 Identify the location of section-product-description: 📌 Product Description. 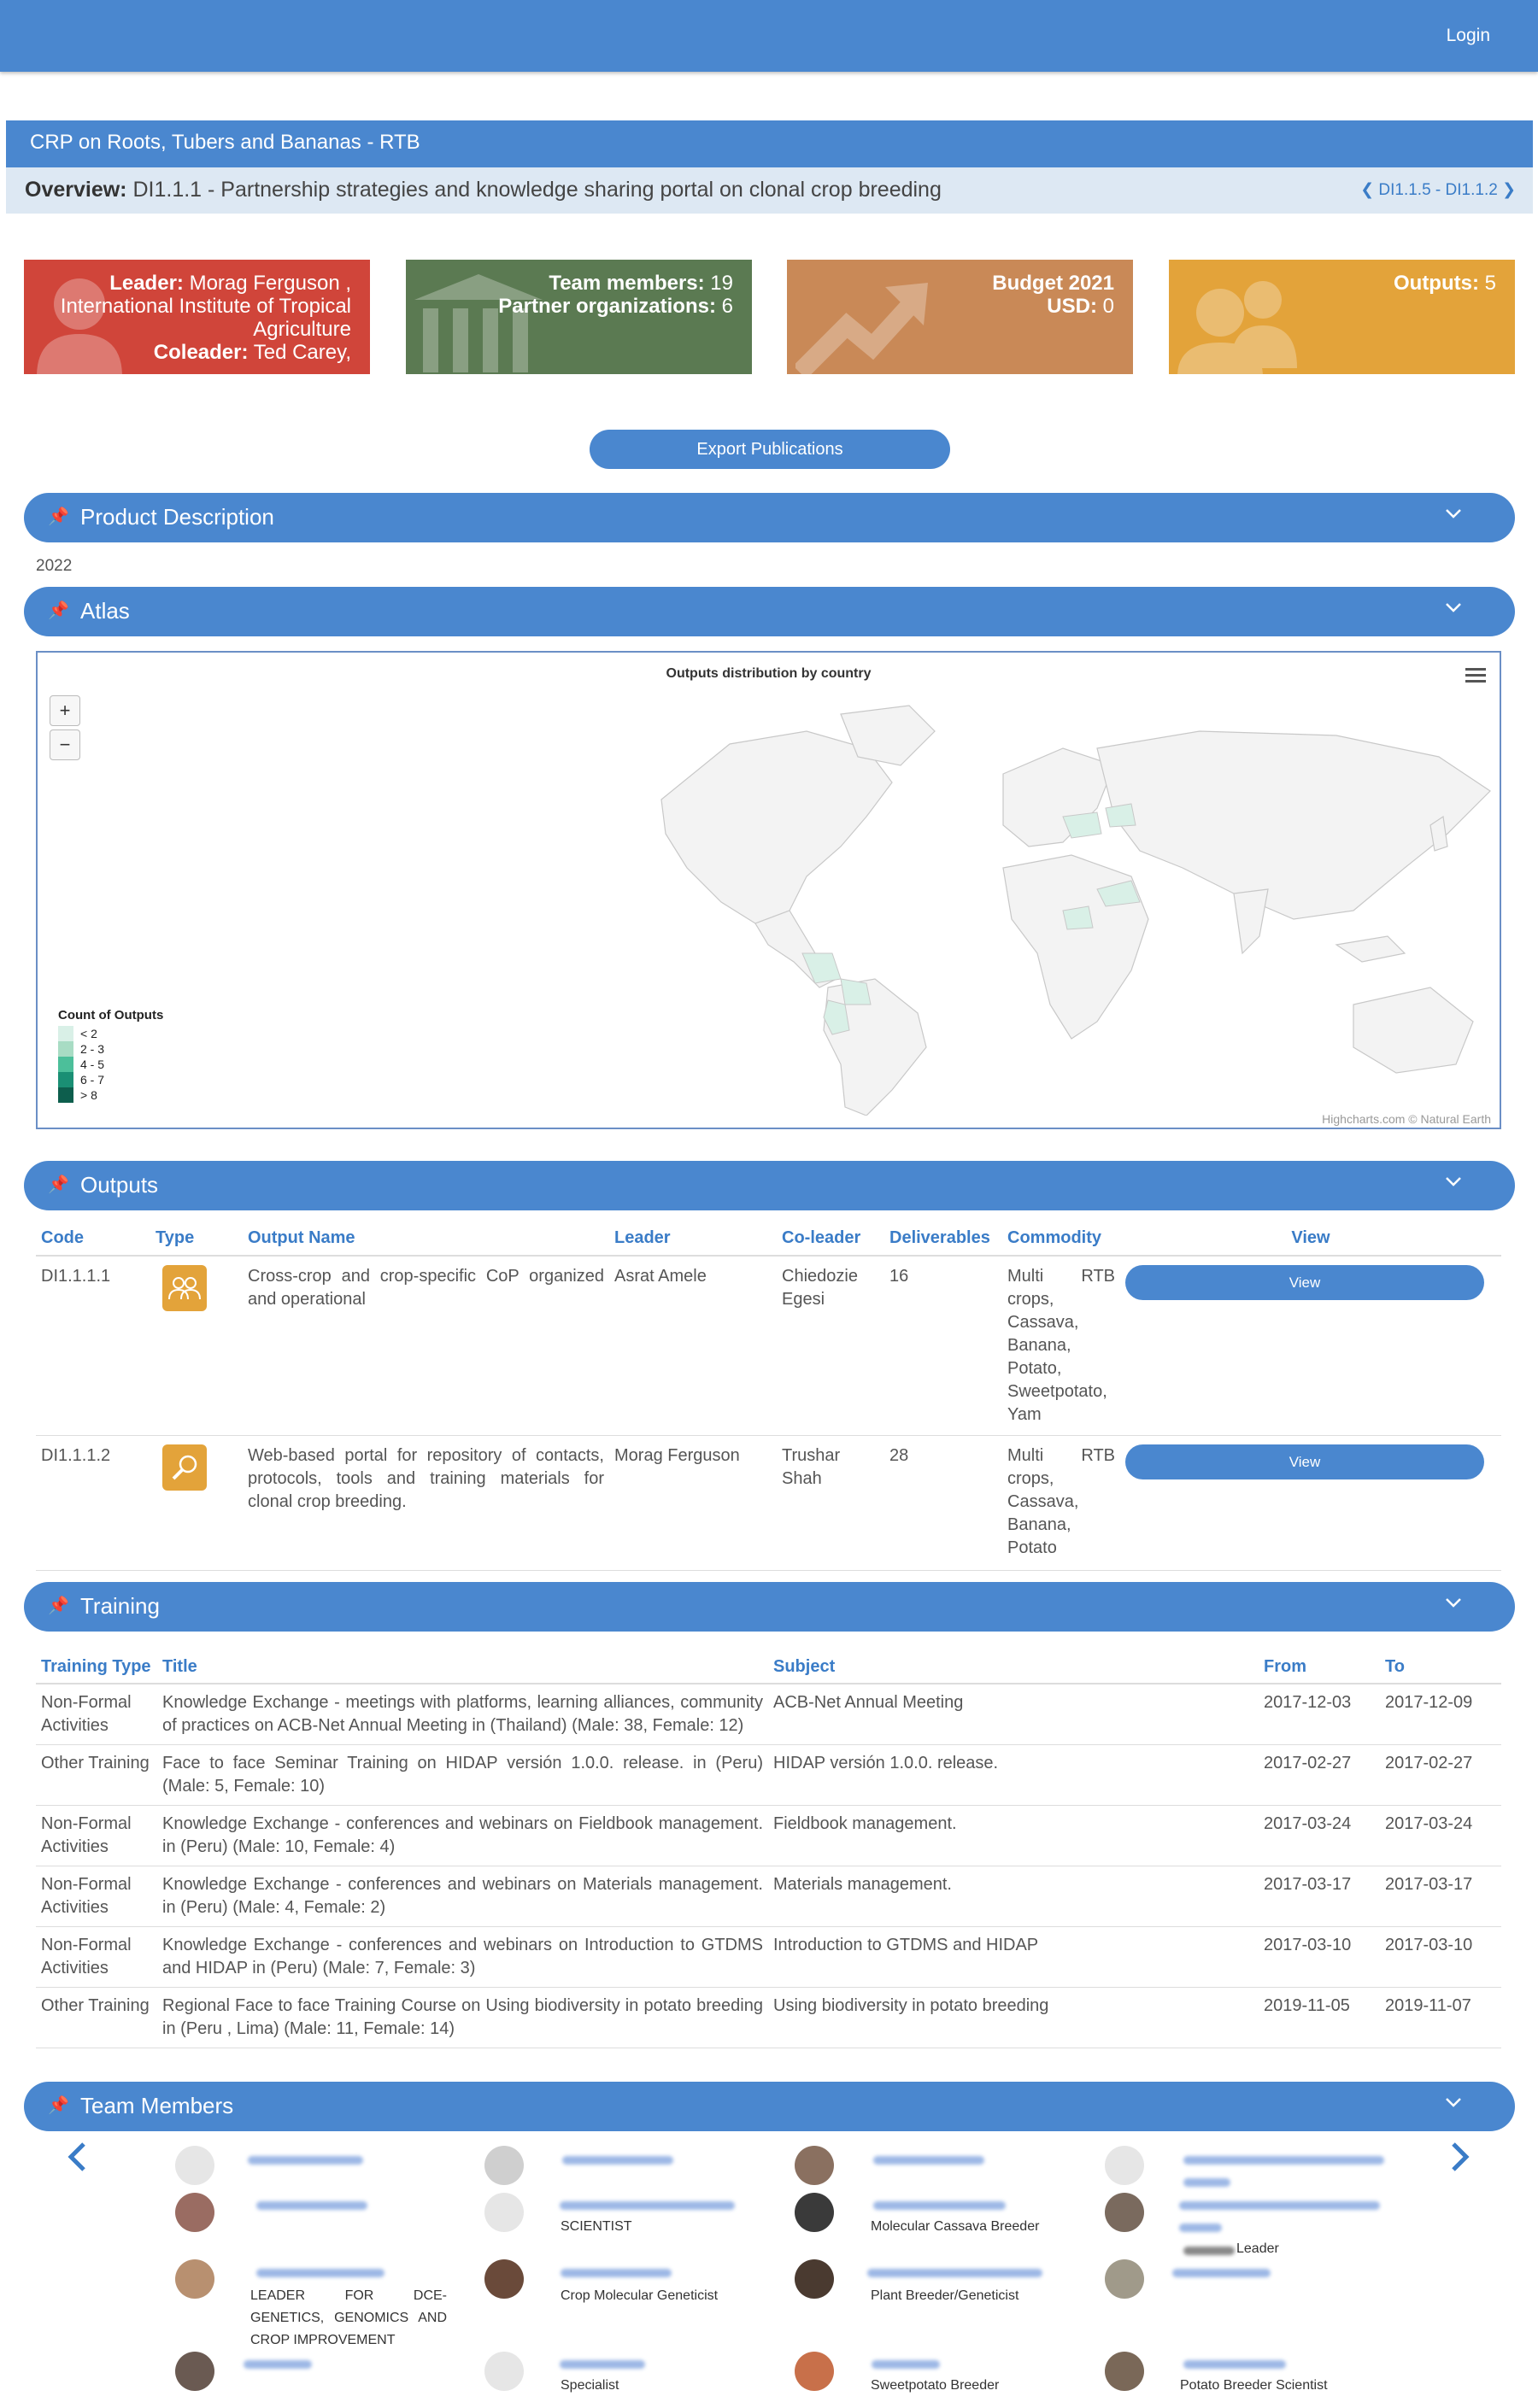
(770, 517).